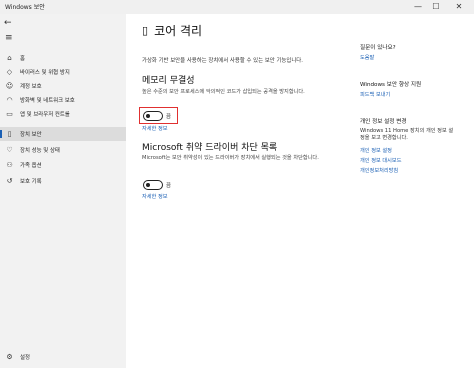  I want to click on sidebar-item-label: 바이러스 및 위협 방지, so click(45, 73).